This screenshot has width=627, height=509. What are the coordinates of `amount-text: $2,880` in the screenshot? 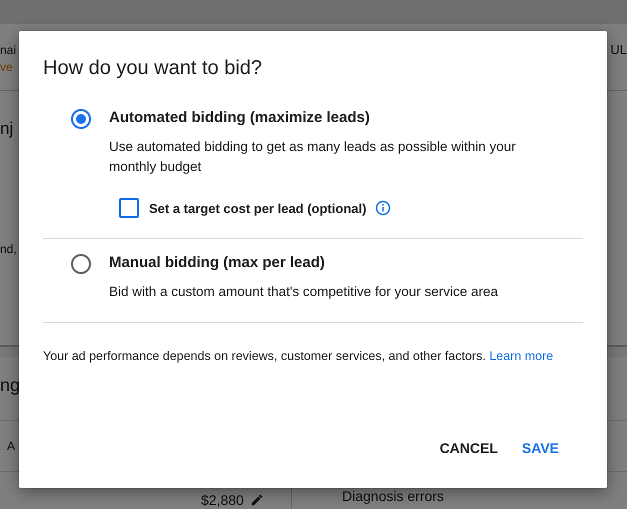 It's located at (222, 500).